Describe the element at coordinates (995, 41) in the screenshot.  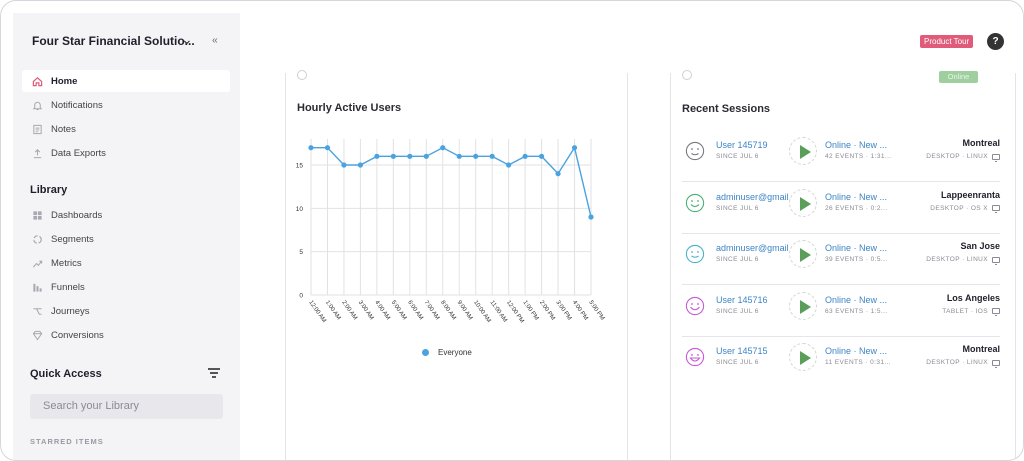
I see `help-icon: ?` at that location.